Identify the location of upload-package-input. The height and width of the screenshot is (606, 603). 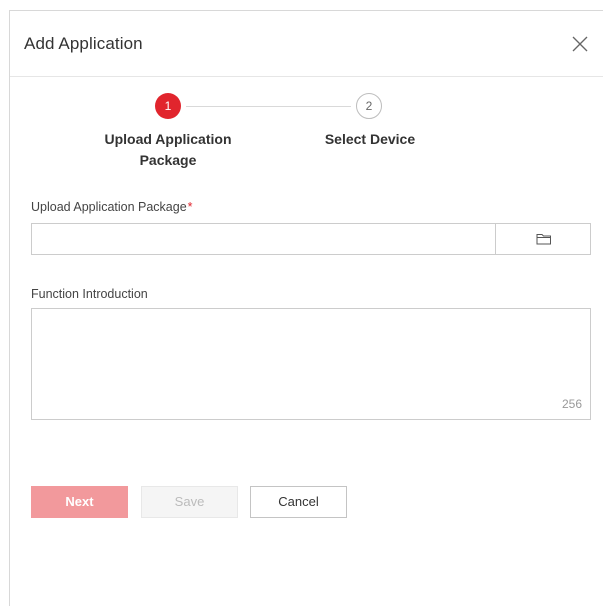
(263, 239).